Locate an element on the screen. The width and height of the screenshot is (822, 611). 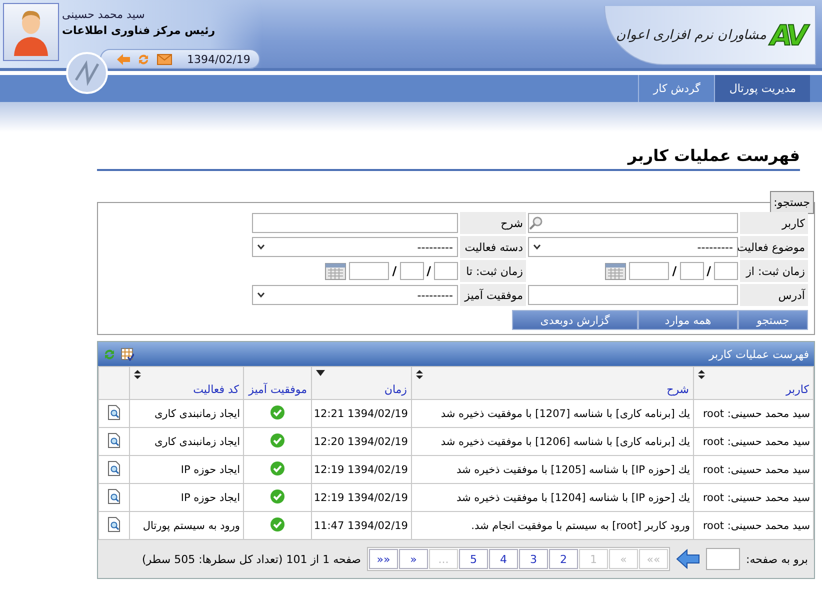
column-header: موفقیت آمیز is located at coordinates (278, 383).